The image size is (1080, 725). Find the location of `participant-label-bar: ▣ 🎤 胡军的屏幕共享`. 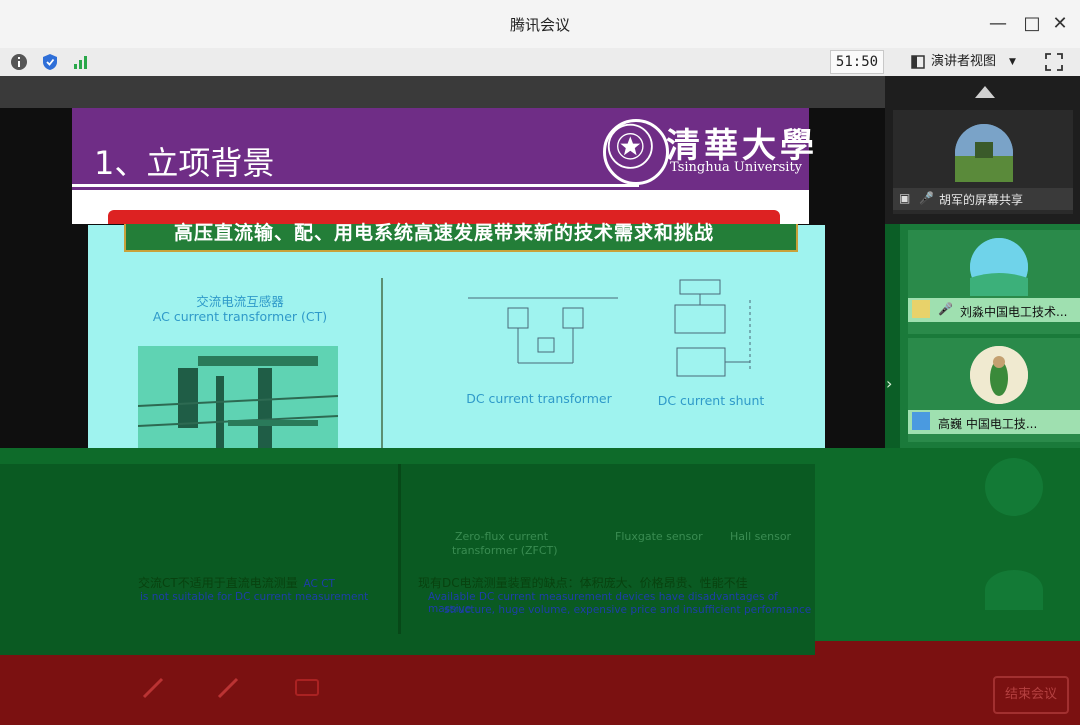

participant-label-bar: ▣ 🎤 胡军的屏幕共享 is located at coordinates (983, 199).